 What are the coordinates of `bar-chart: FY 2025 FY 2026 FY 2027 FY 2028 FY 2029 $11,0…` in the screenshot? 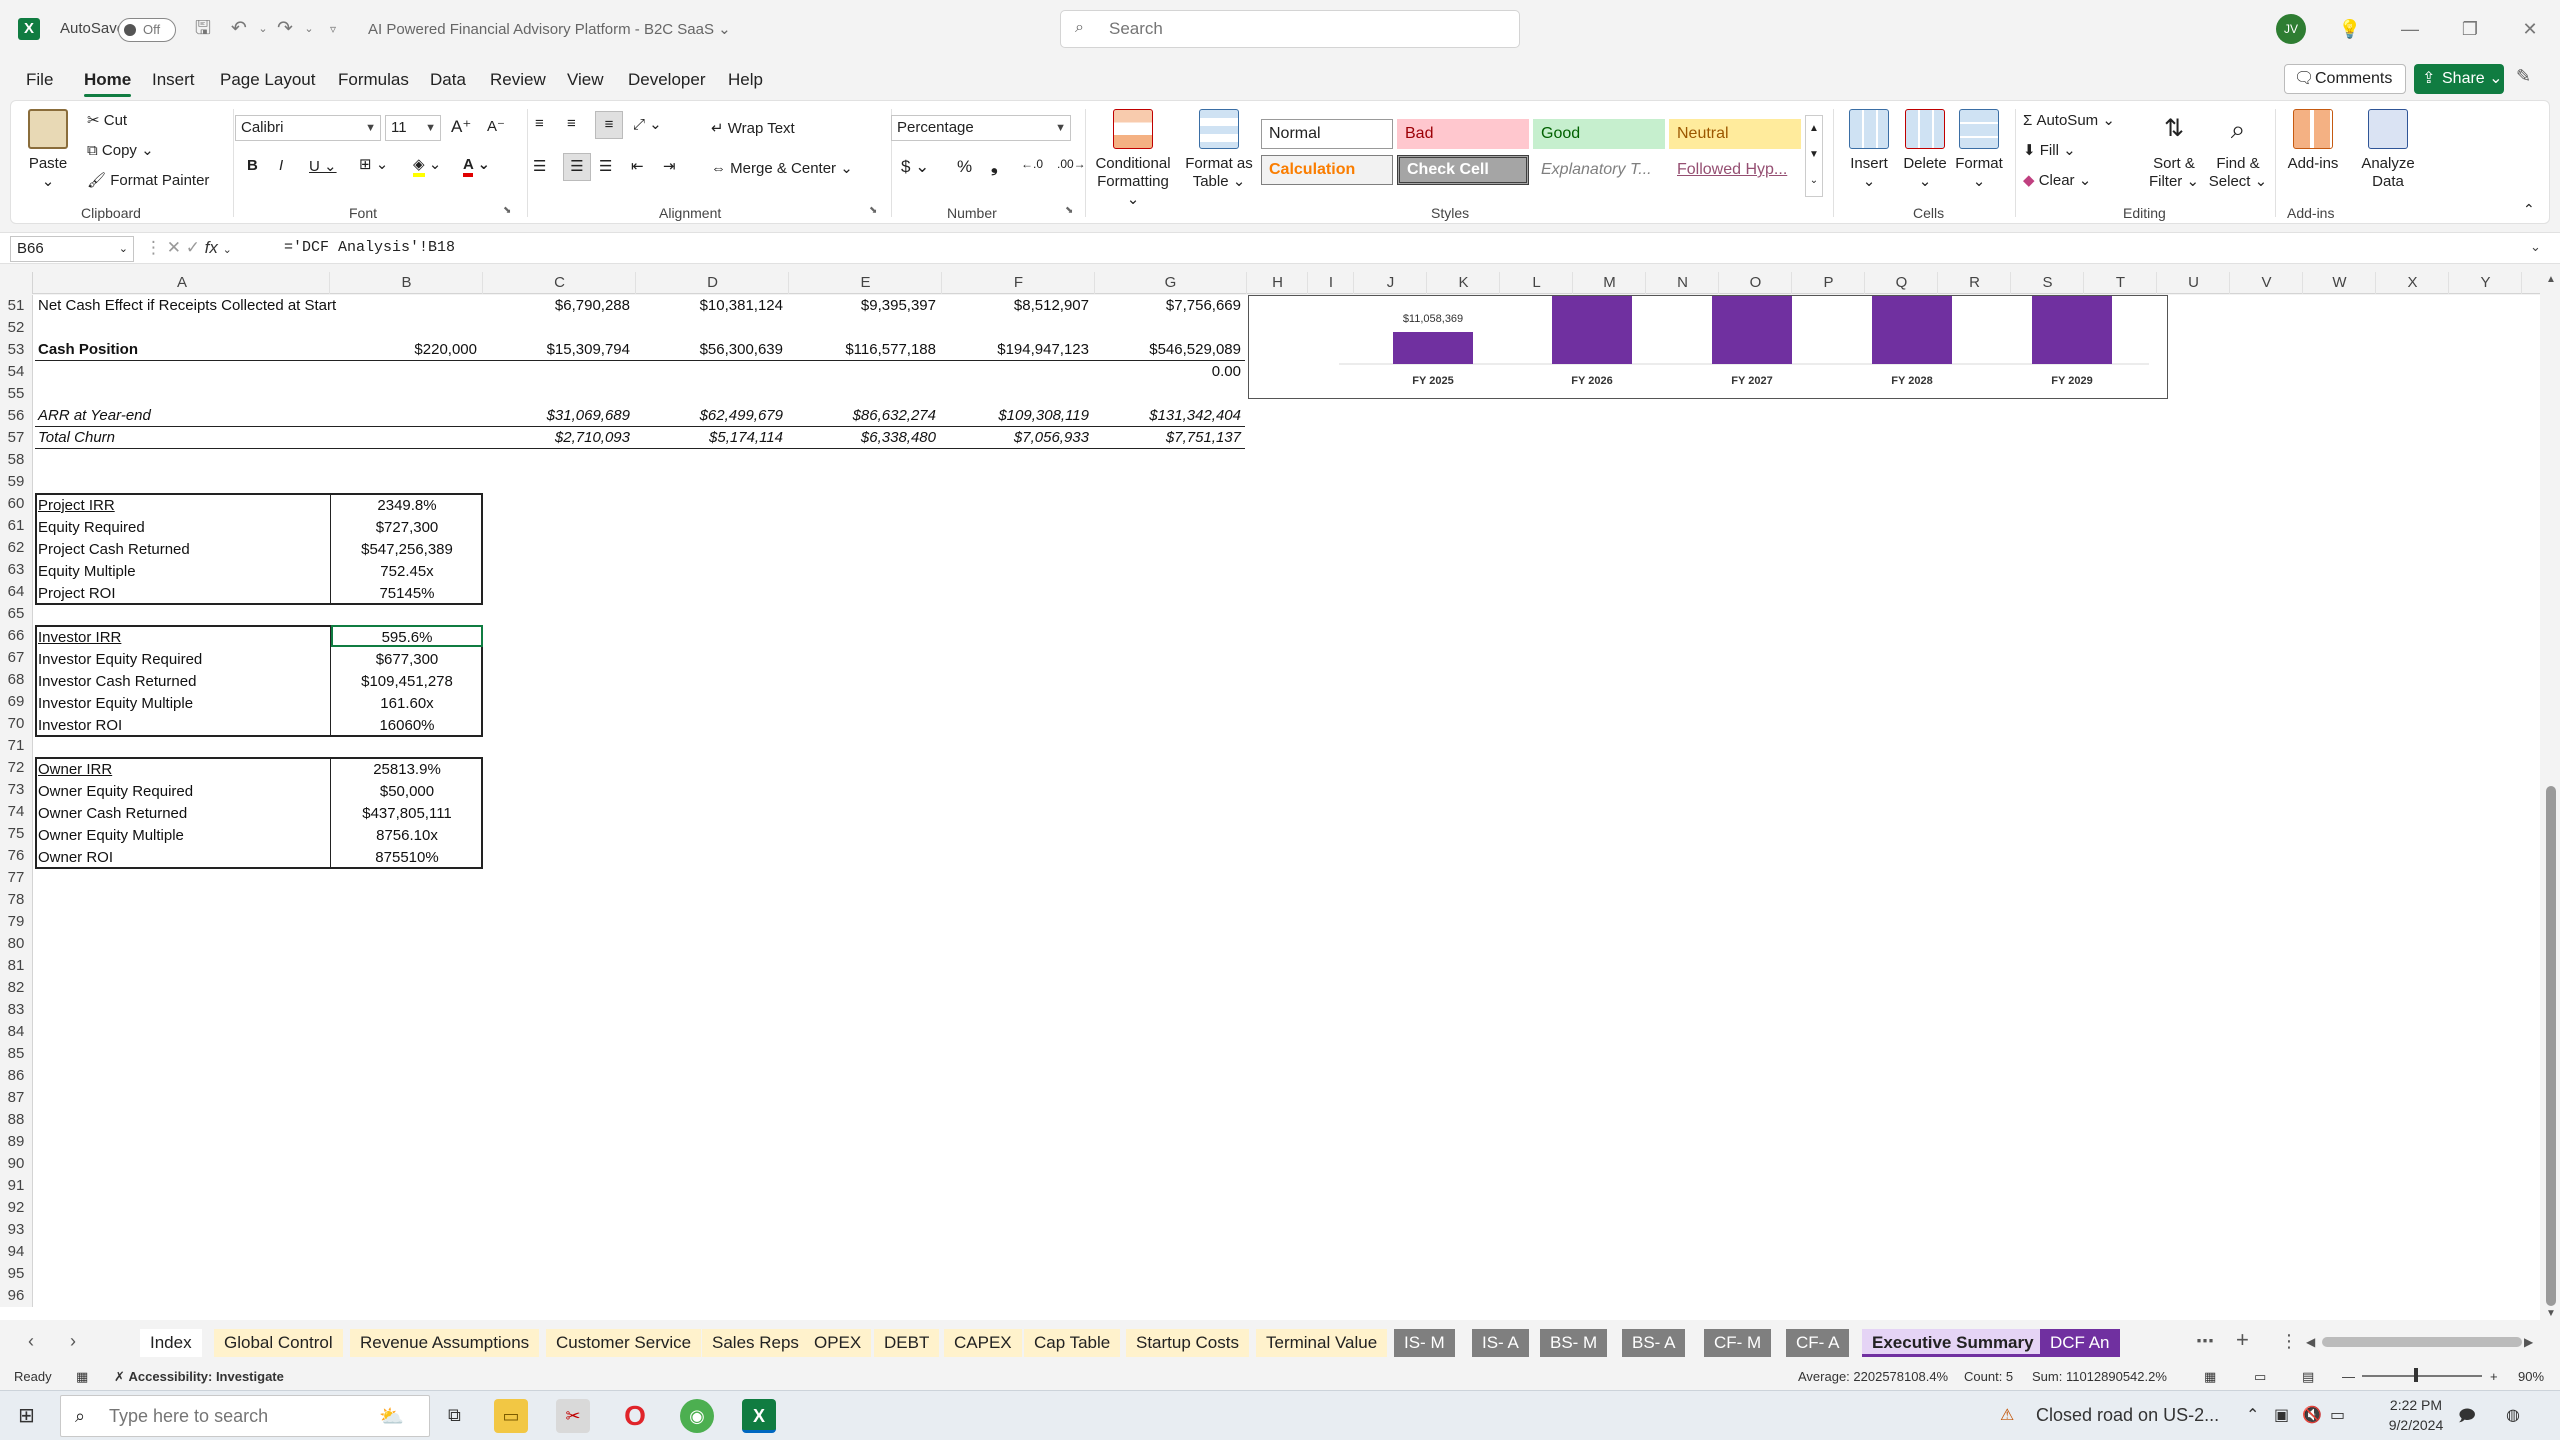 It's located at (1708, 347).